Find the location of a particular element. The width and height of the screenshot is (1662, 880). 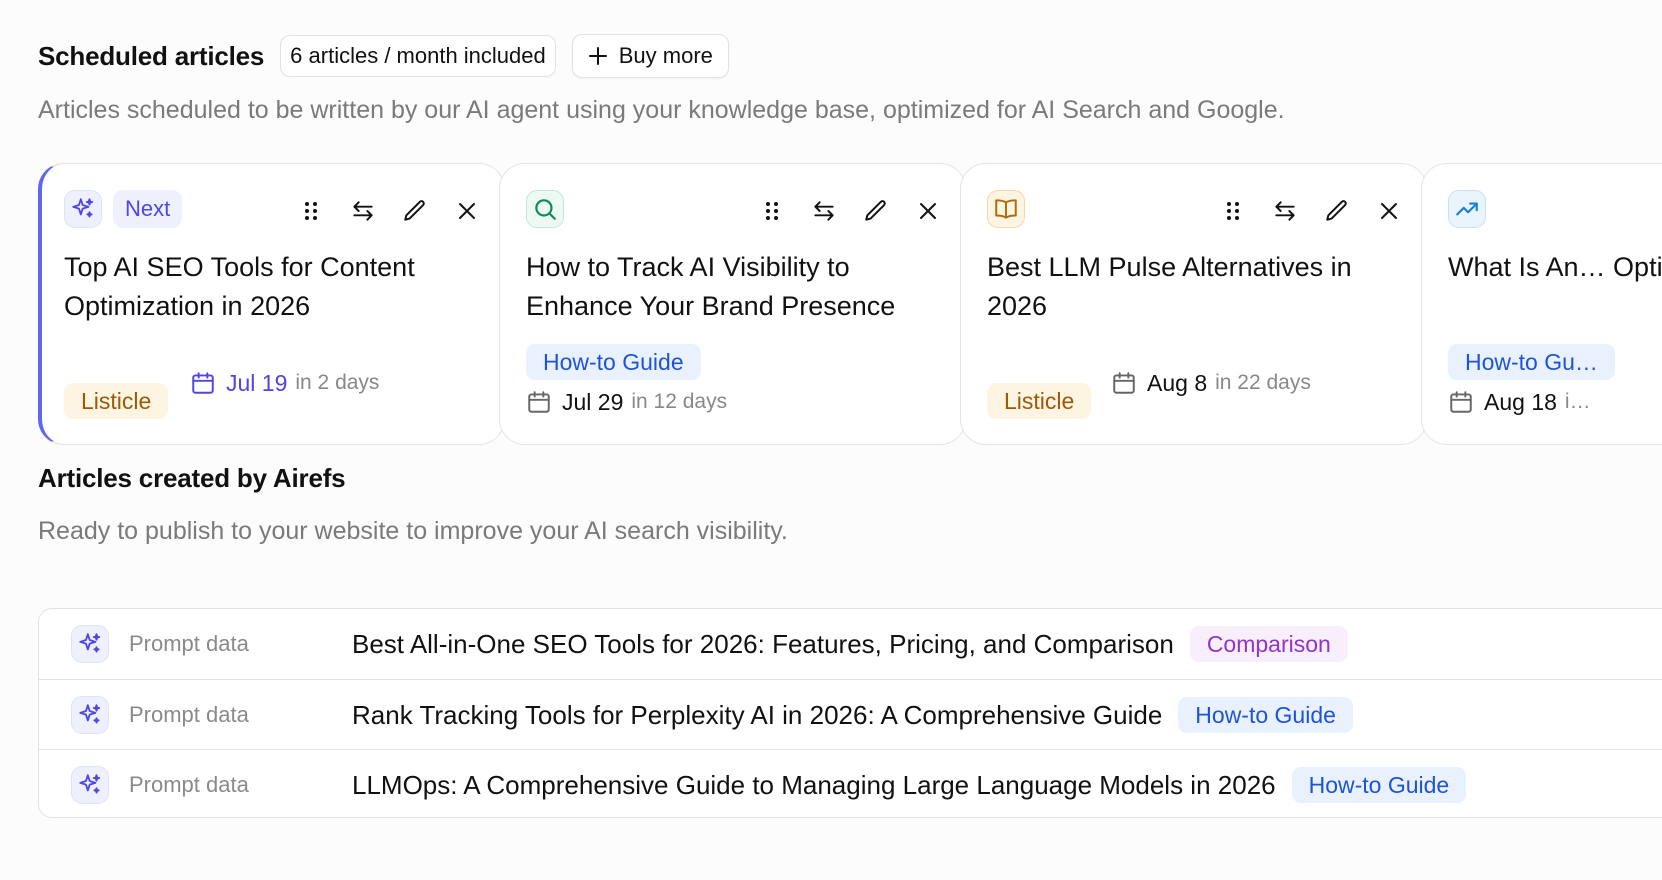

date-relative: in 22 days is located at coordinates (1263, 382).